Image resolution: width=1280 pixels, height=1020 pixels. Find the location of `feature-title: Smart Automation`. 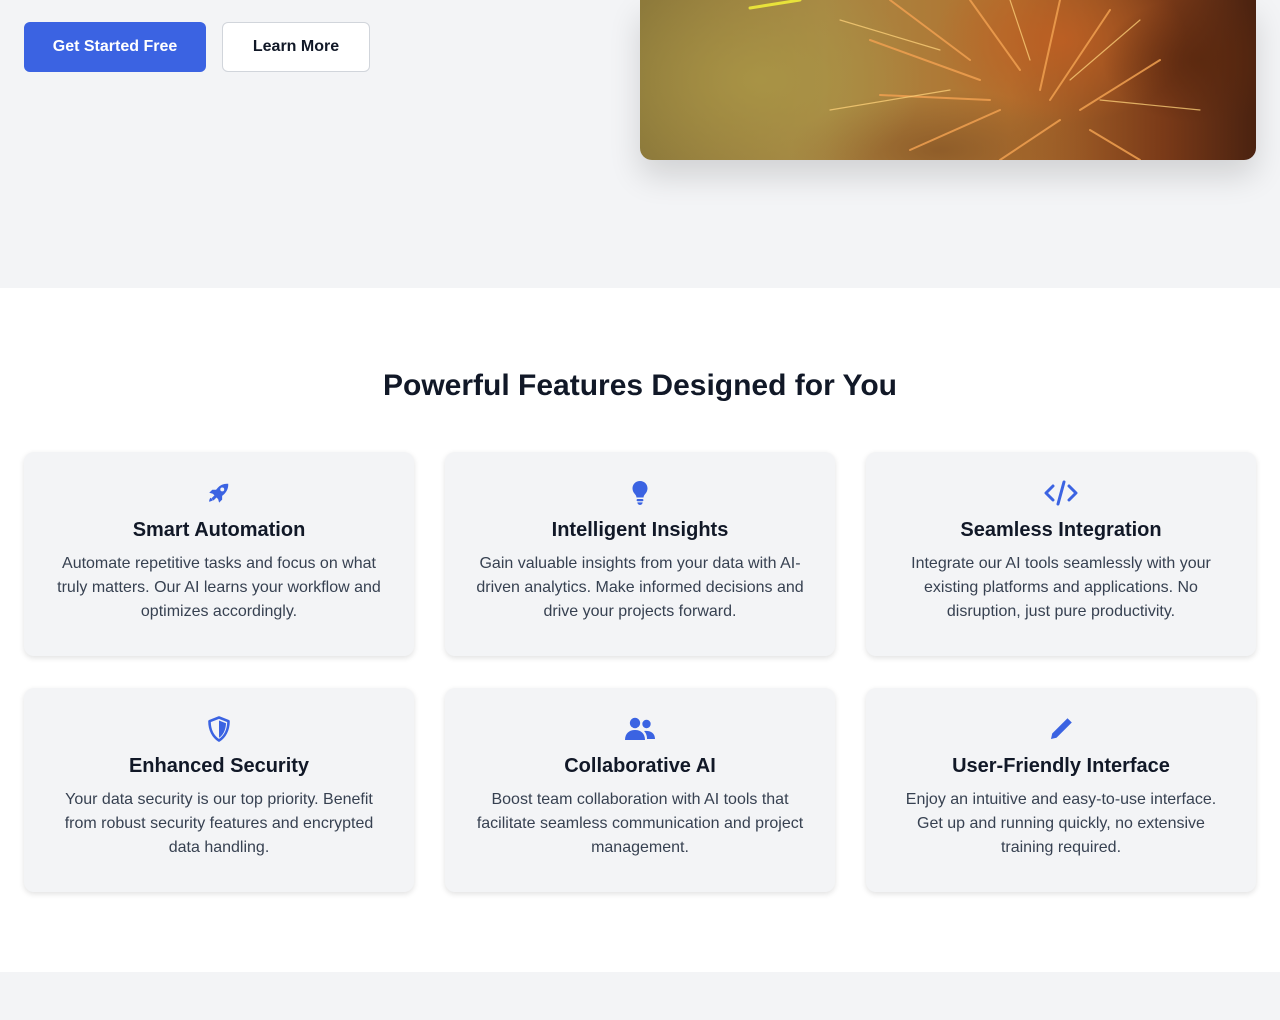

feature-title: Smart Automation is located at coordinates (219, 530).